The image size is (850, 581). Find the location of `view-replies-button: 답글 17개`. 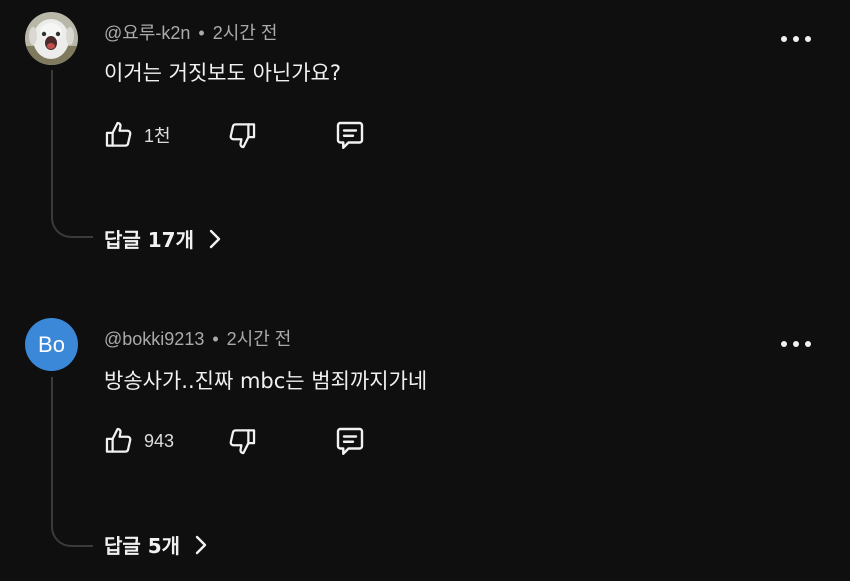

view-replies-button: 답글 17개 is located at coordinates (163, 238).